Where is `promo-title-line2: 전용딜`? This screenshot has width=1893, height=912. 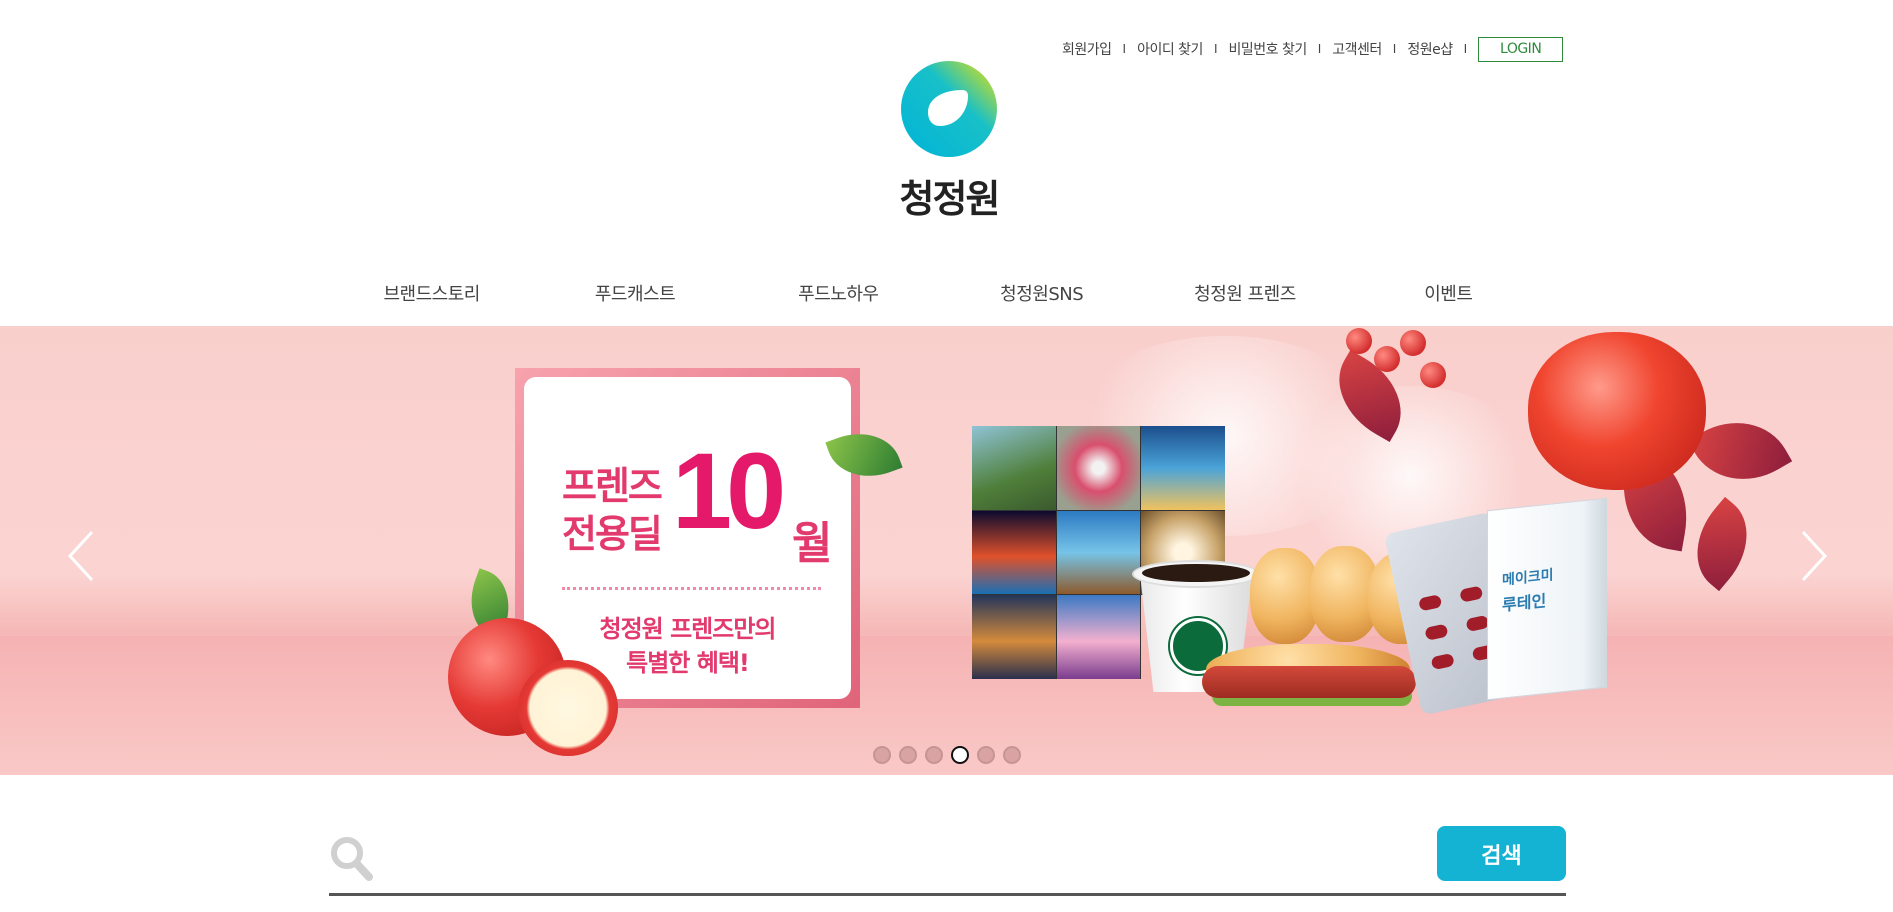 promo-title-line2: 전용딜 is located at coordinates (612, 534).